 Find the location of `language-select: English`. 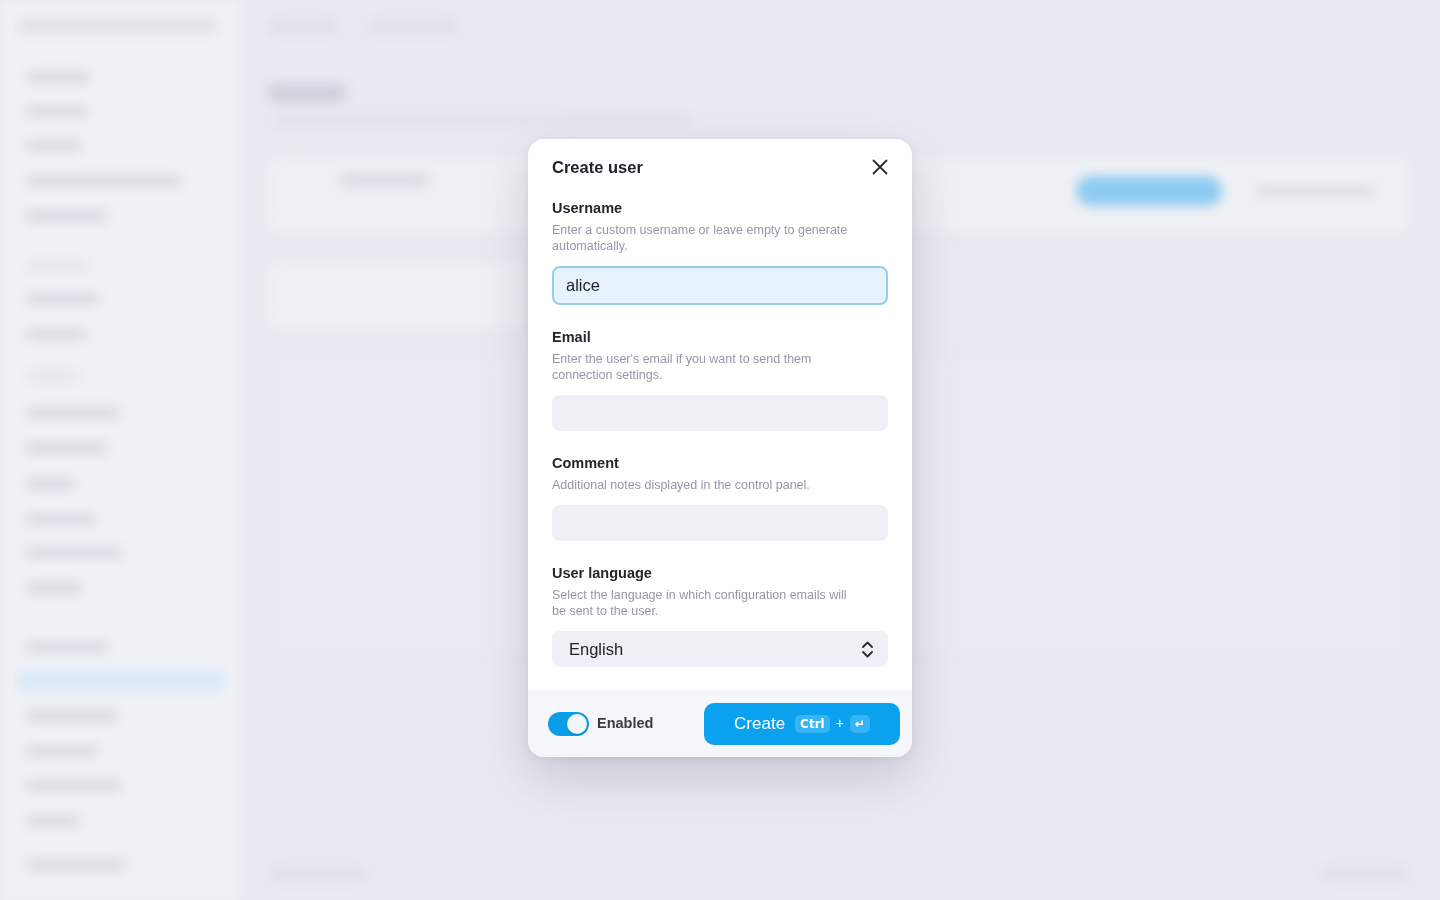

language-select: English is located at coordinates (720, 649).